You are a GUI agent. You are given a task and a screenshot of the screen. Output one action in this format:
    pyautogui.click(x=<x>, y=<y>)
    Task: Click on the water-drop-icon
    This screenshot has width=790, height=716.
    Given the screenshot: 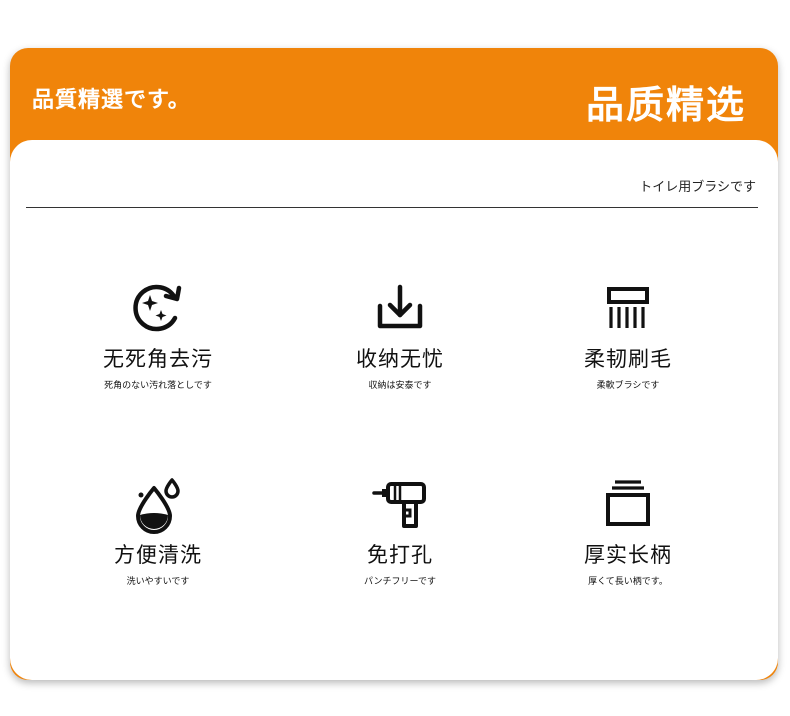 What is the action you would take?
    pyautogui.click(x=158, y=506)
    